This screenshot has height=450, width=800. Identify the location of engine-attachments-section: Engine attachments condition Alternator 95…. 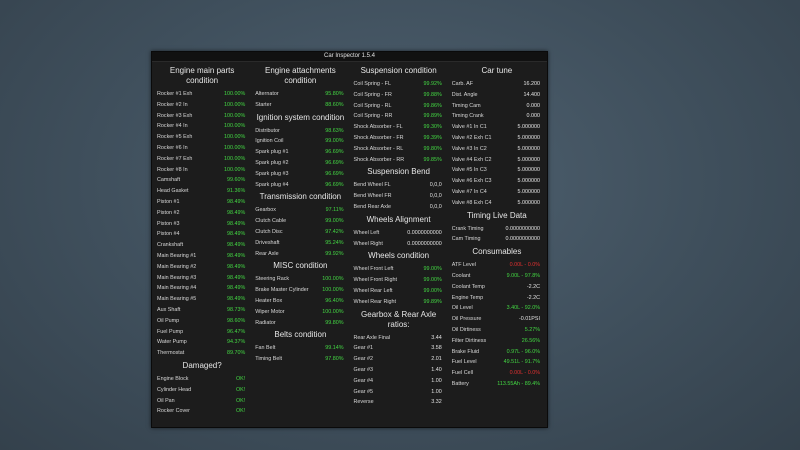
(300, 88).